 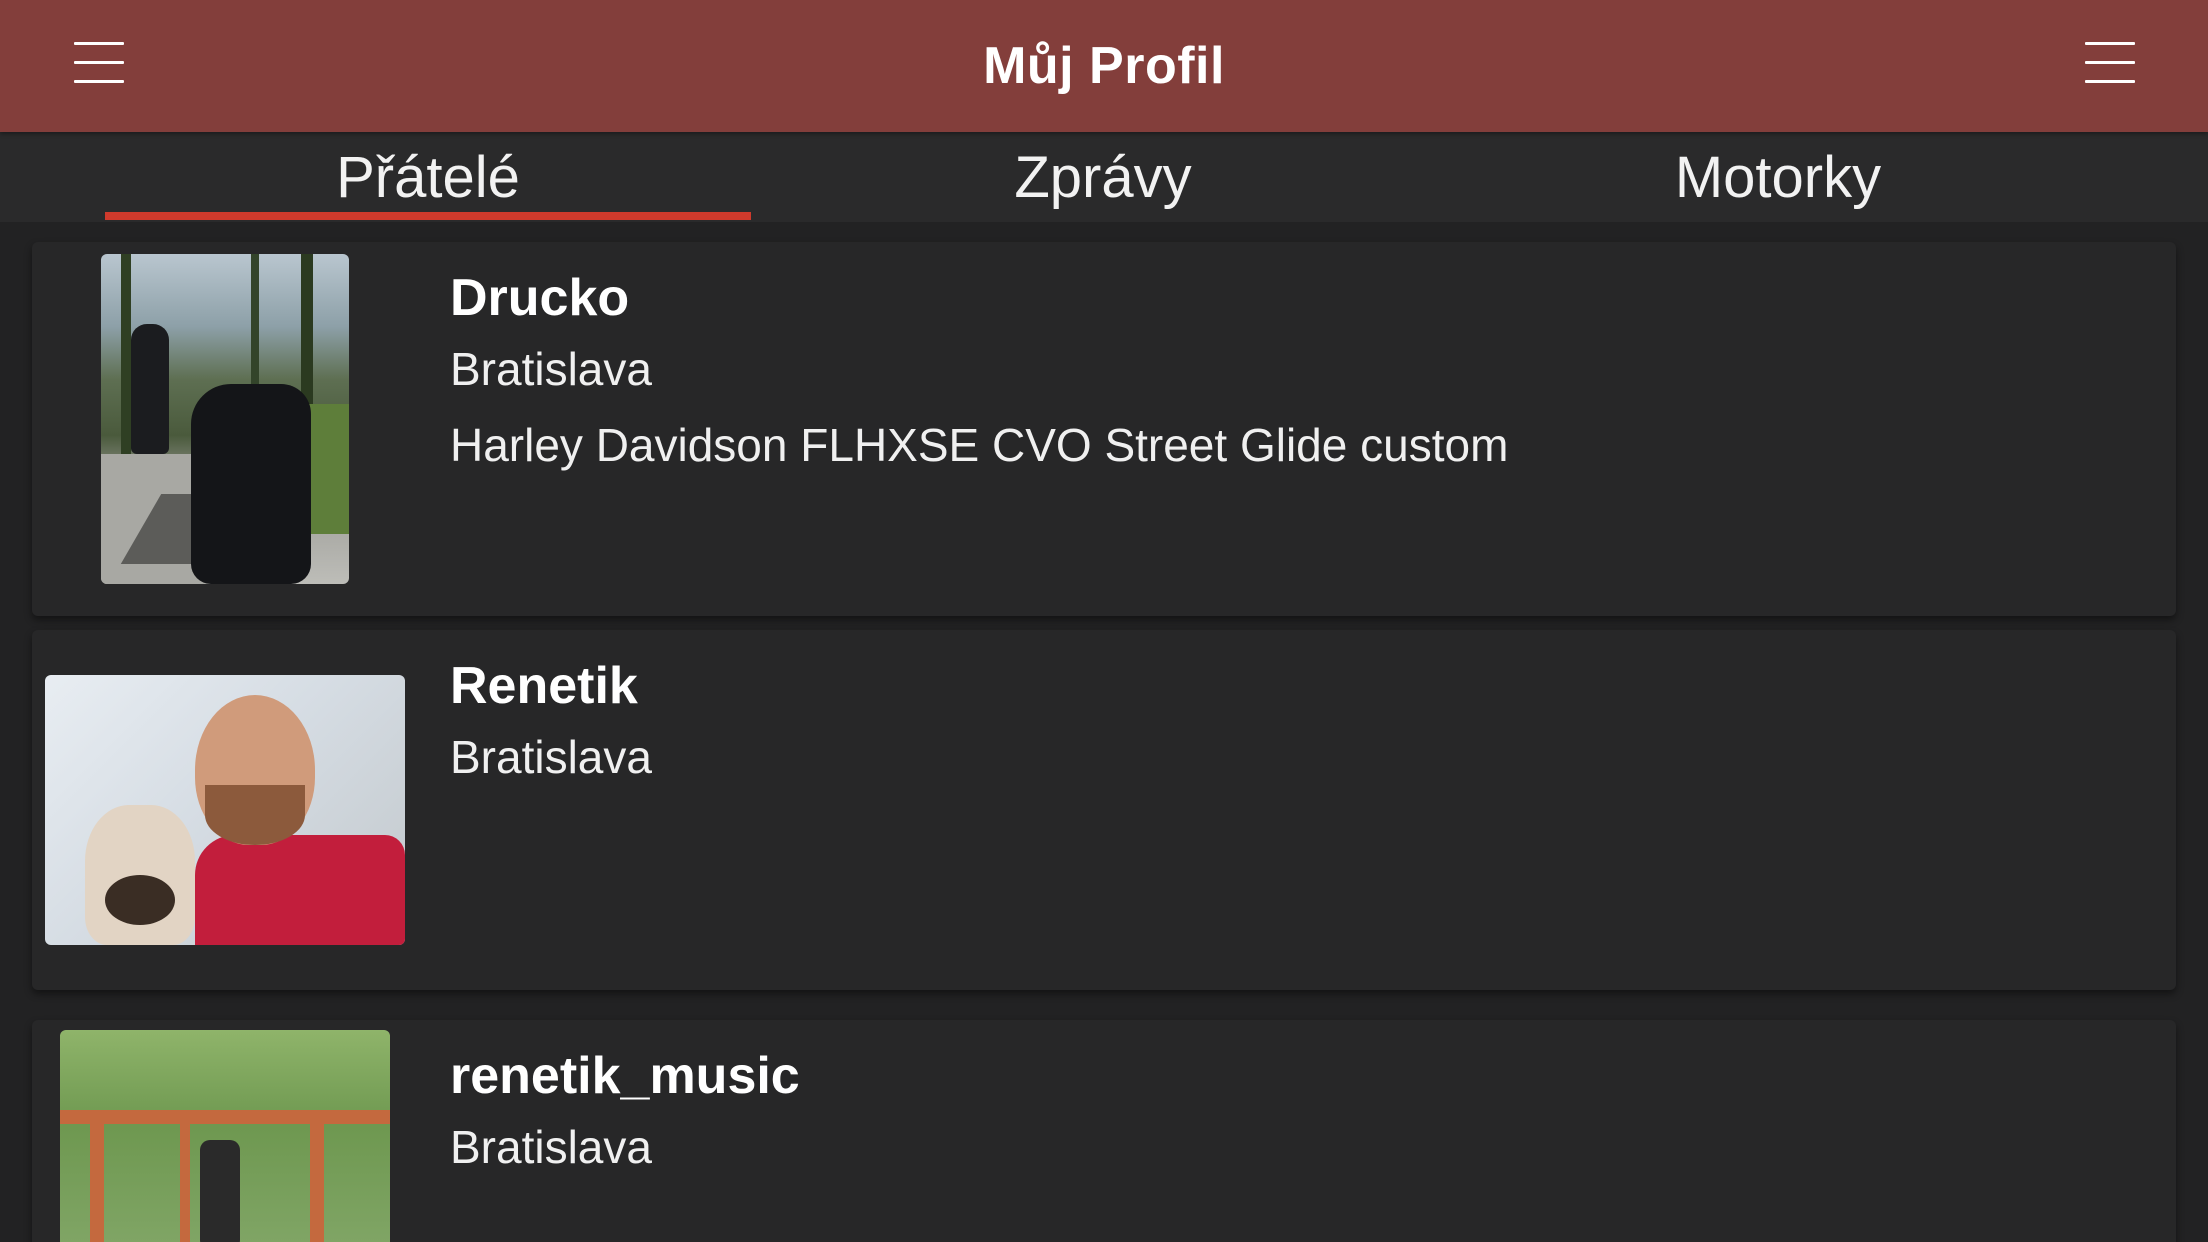 I want to click on tab-bar: Přátelé Zprávy Motorky, so click(x=1104, y=177).